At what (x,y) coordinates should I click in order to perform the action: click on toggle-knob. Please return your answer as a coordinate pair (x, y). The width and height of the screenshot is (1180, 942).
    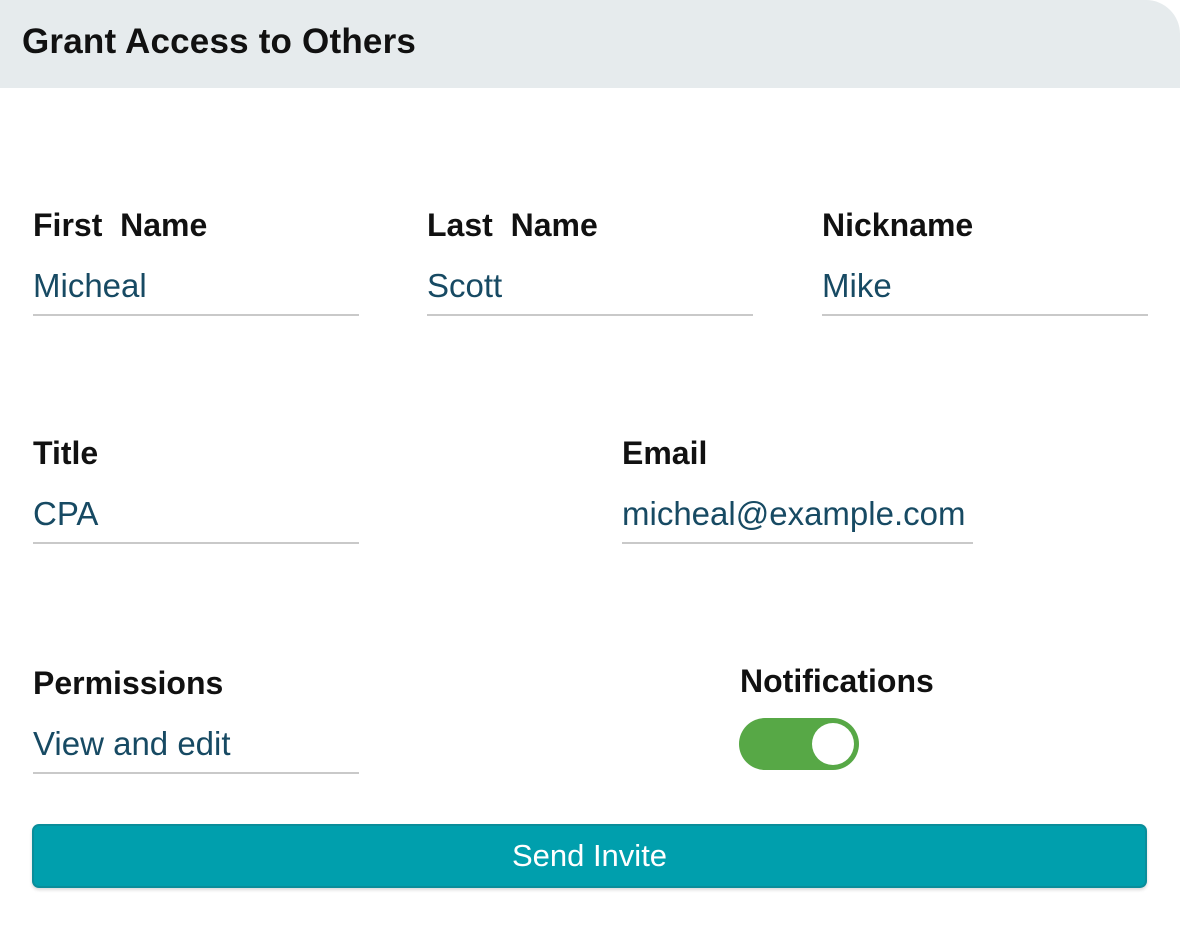
    Looking at the image, I should click on (833, 744).